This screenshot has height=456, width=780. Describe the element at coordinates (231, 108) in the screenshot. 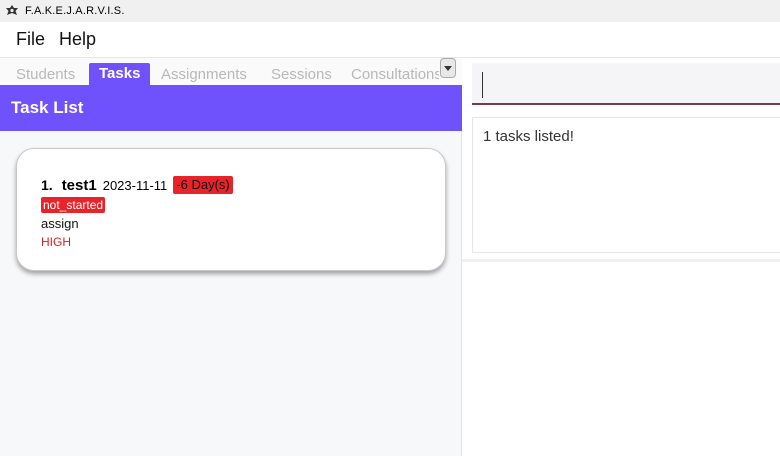

I see `task-list-header: Task List` at that location.